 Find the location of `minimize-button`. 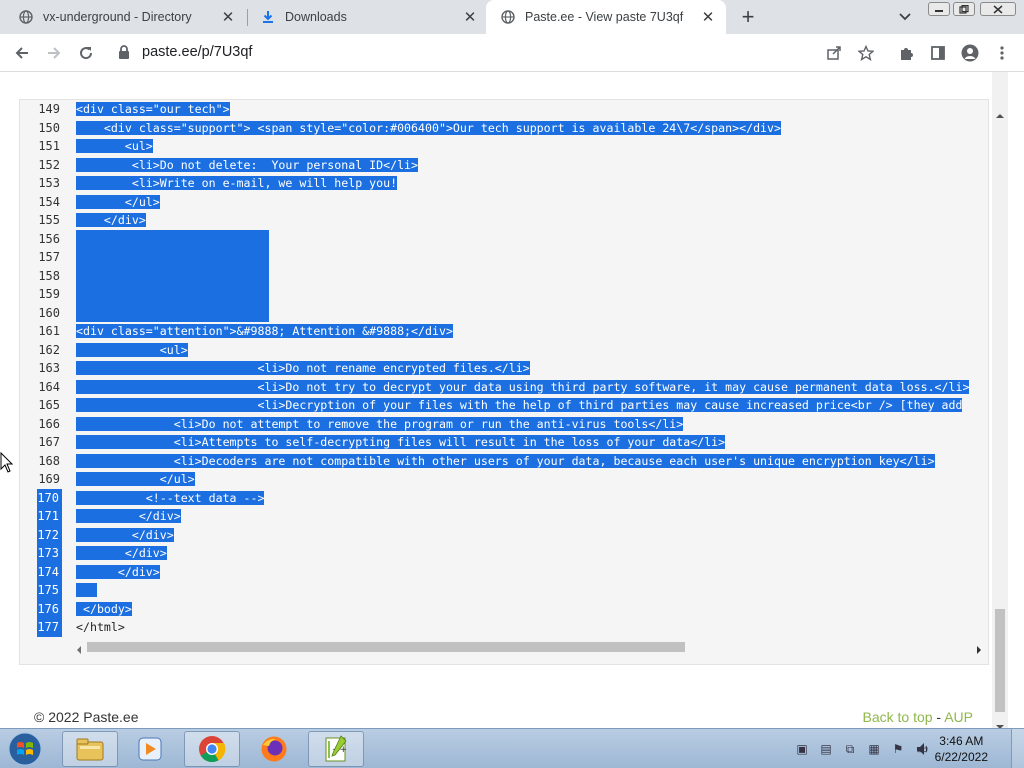

minimize-button is located at coordinates (939, 9).